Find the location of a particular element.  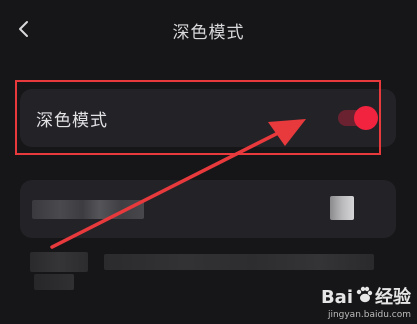

page-title: 深色模式 is located at coordinates (208, 33).